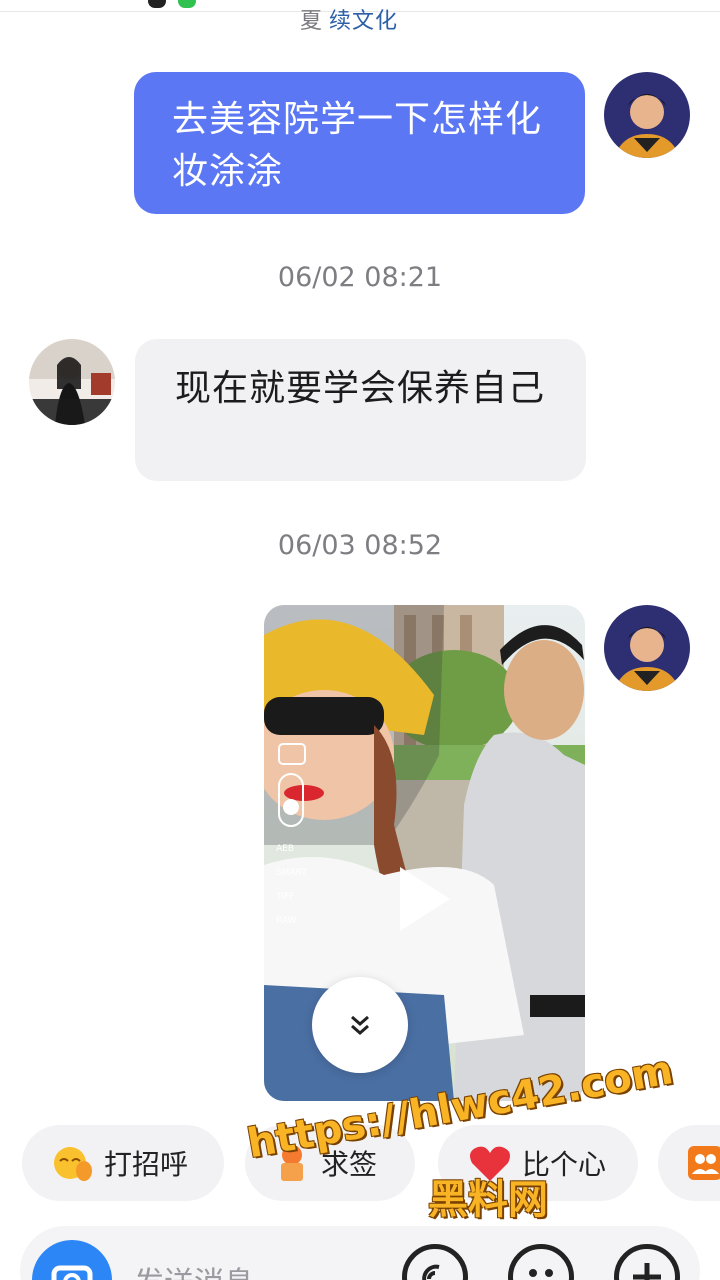  Describe the element at coordinates (488, 1200) in the screenshot. I see `watermark-name: 黑料网` at that location.